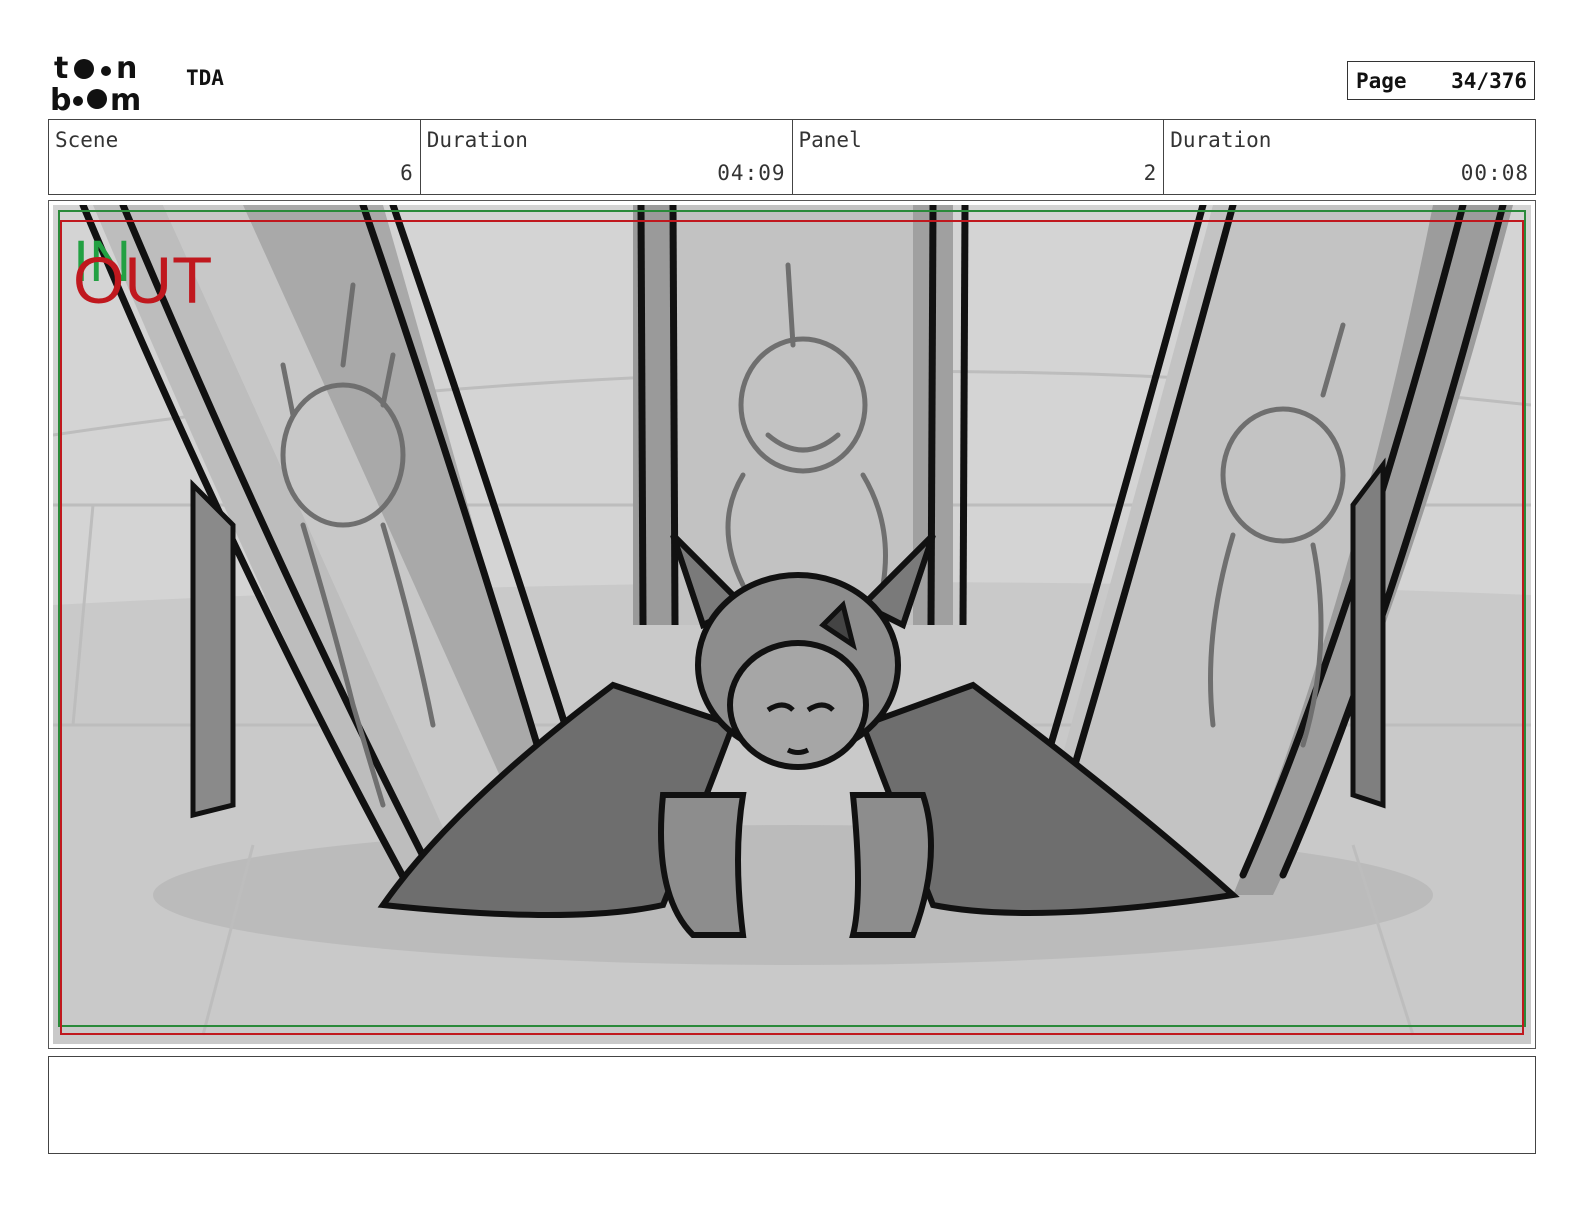  Describe the element at coordinates (60, 98) in the screenshot. I see `svg-text: b` at that location.